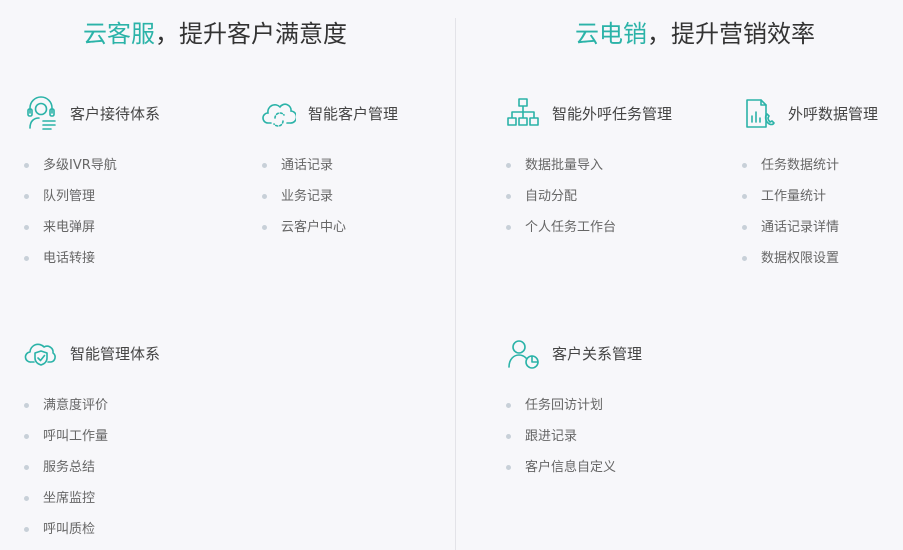 This screenshot has width=903, height=550. Describe the element at coordinates (561, 165) in the screenshot. I see `list-item: 数据批量导入` at that location.